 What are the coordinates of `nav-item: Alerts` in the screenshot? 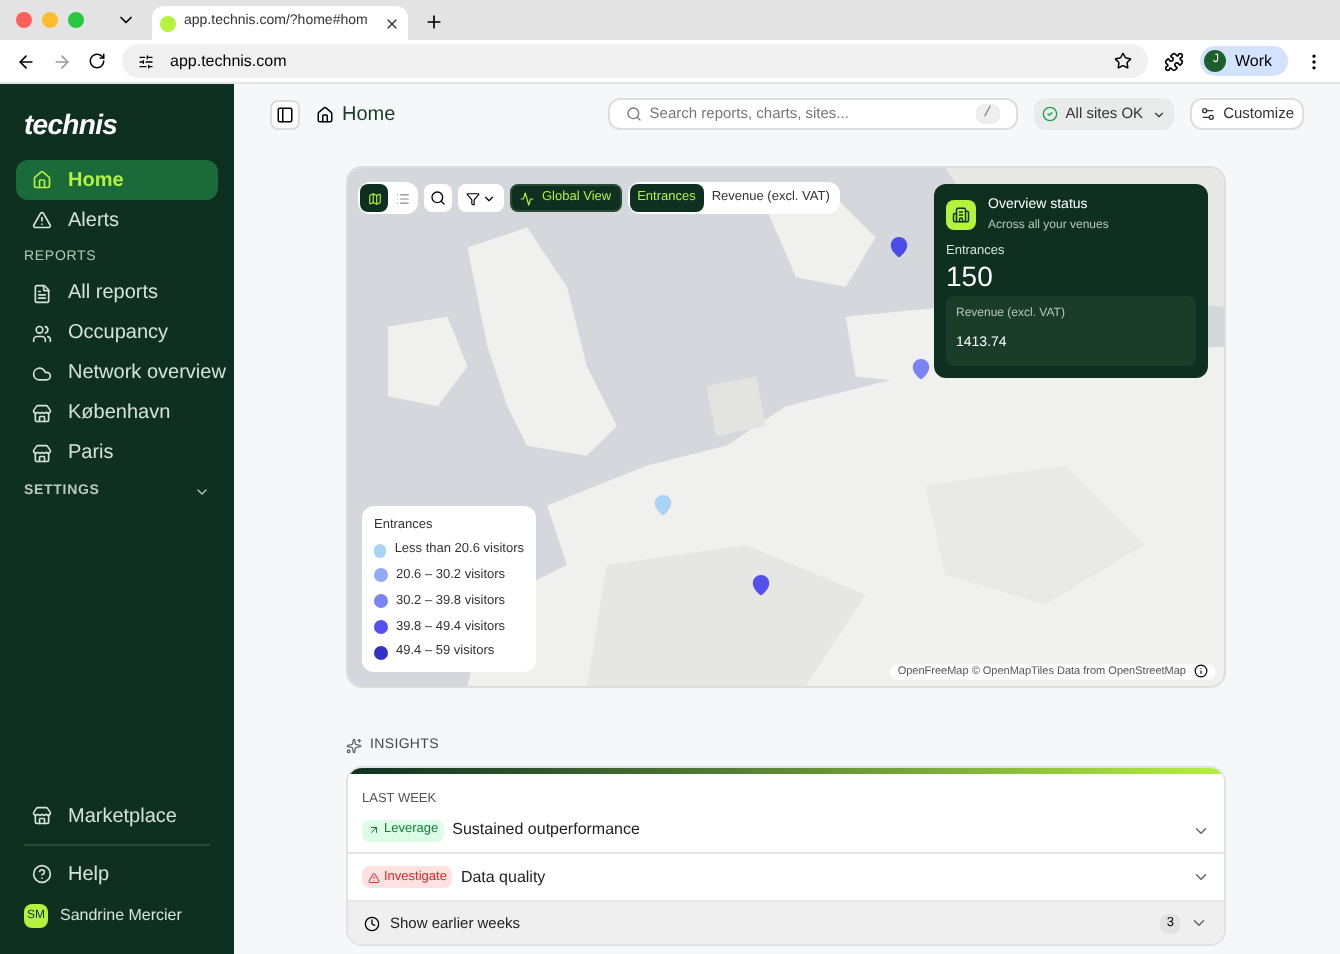 It's located at (117, 220).